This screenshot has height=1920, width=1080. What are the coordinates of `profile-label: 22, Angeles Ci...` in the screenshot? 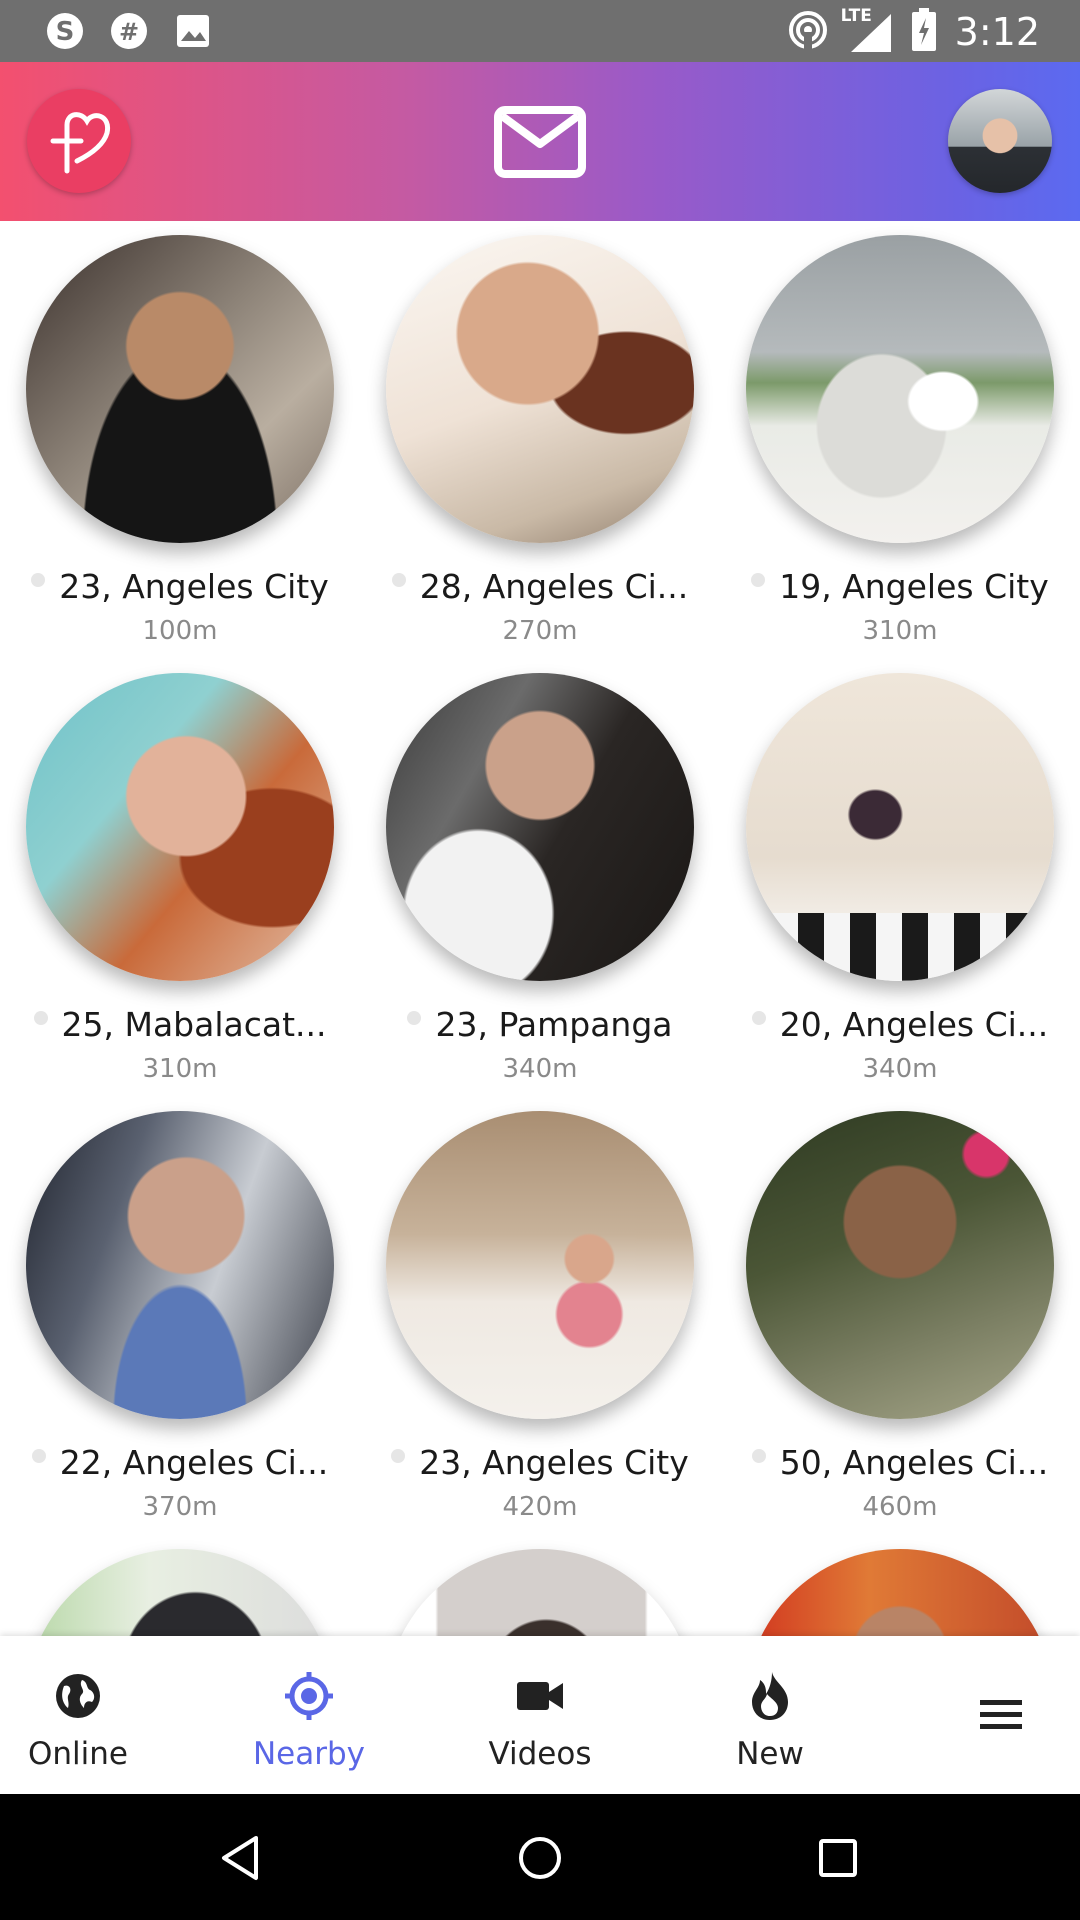 It's located at (194, 1462).